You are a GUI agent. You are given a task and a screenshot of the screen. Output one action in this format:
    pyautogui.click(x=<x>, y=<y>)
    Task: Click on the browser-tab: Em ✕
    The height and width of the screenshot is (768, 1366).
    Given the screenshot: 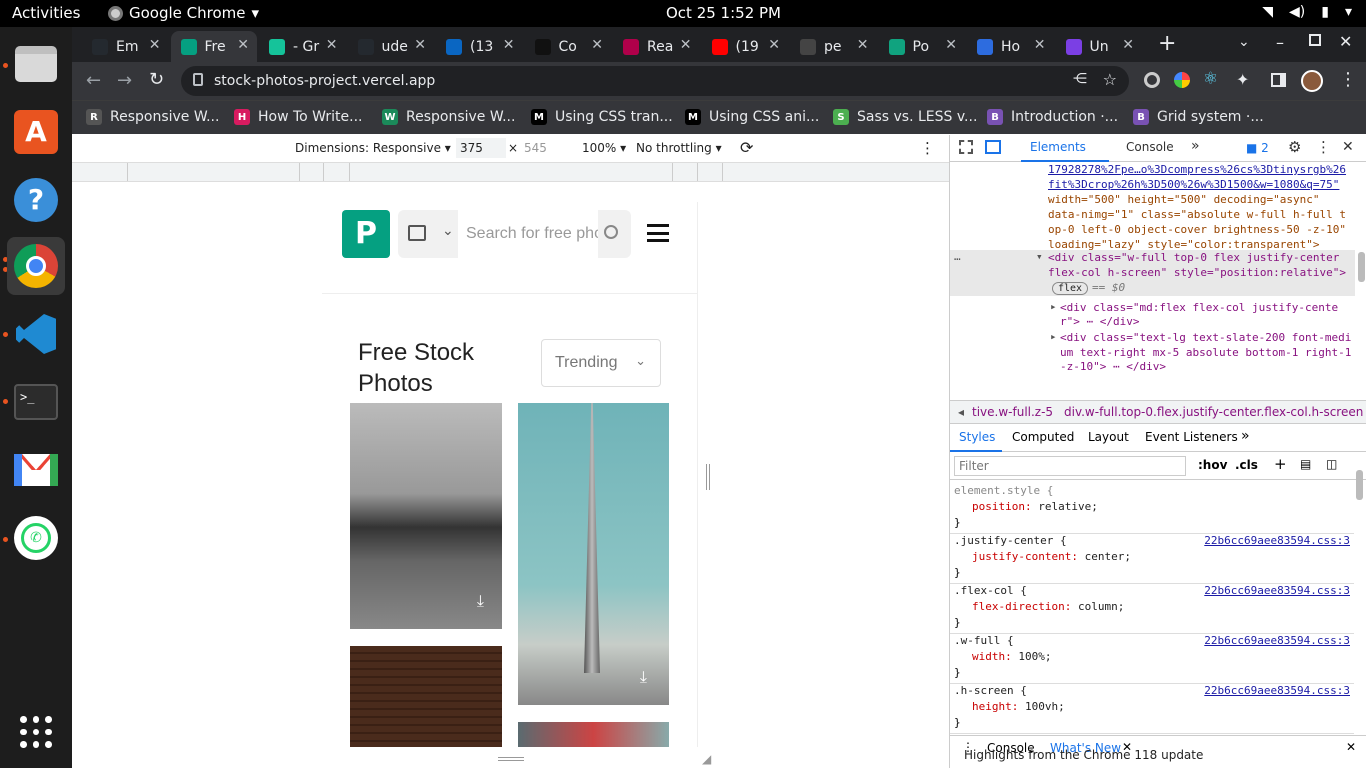 What is the action you would take?
    pyautogui.click(x=125, y=46)
    